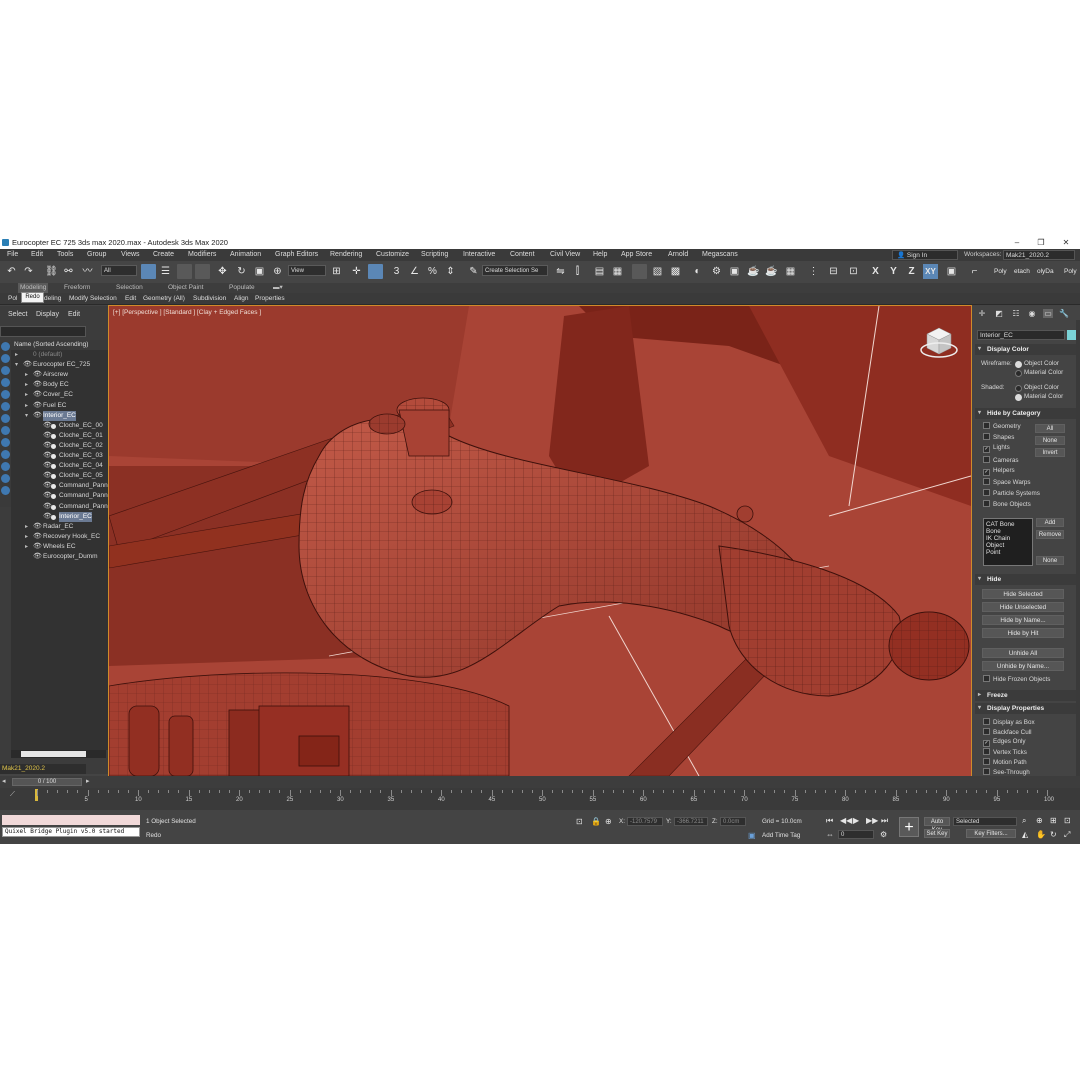 This screenshot has height=1080, width=1080. What do you see at coordinates (1053, 834) in the screenshot?
I see `orbit-icon: ↻` at bounding box center [1053, 834].